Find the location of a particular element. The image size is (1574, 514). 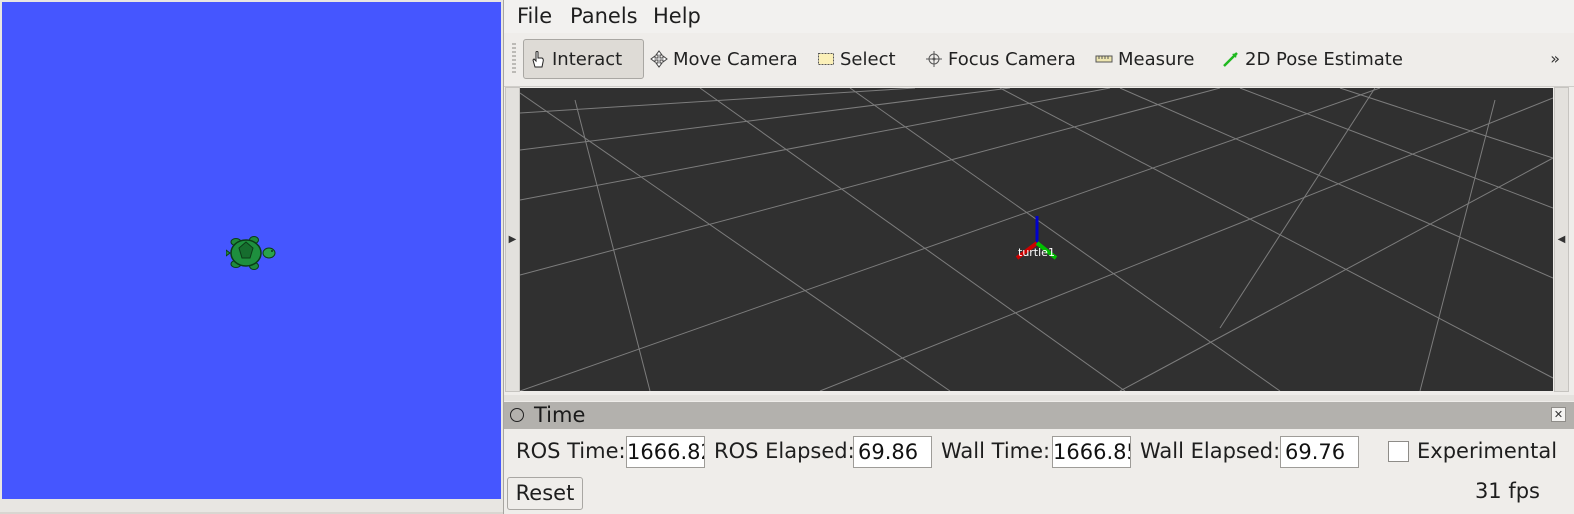

tool-measure: Measure is located at coordinates (1144, 59).